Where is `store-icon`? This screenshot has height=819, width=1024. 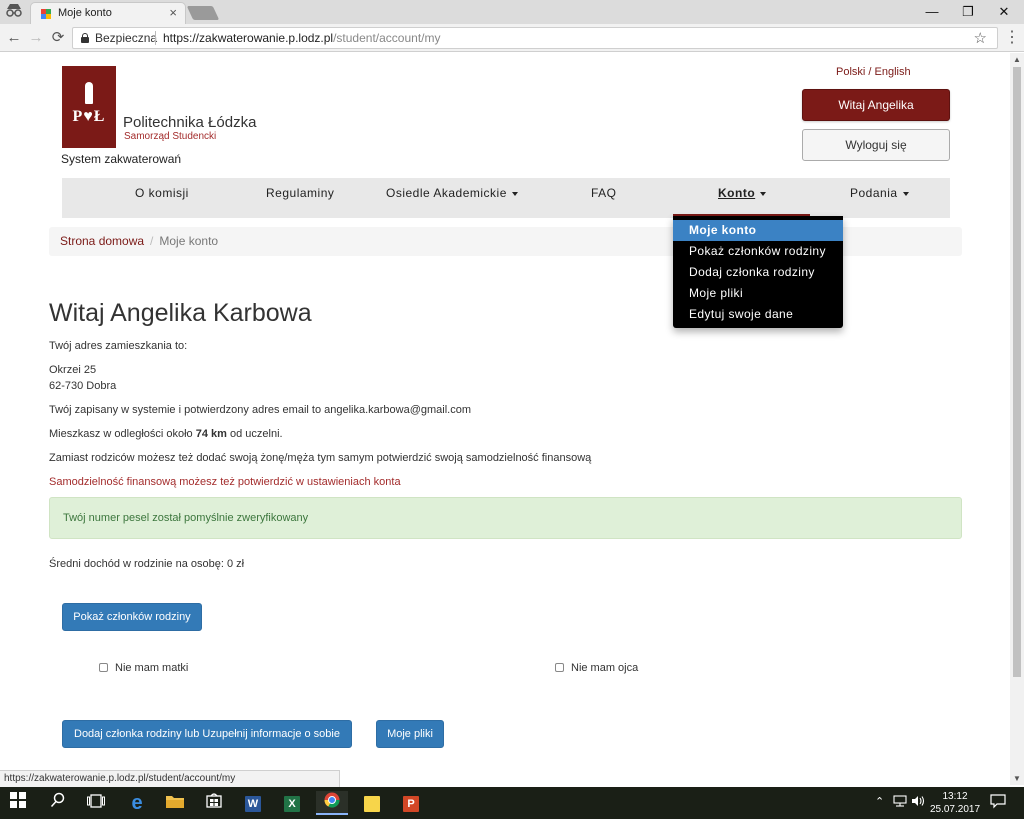
store-icon is located at coordinates (214, 803).